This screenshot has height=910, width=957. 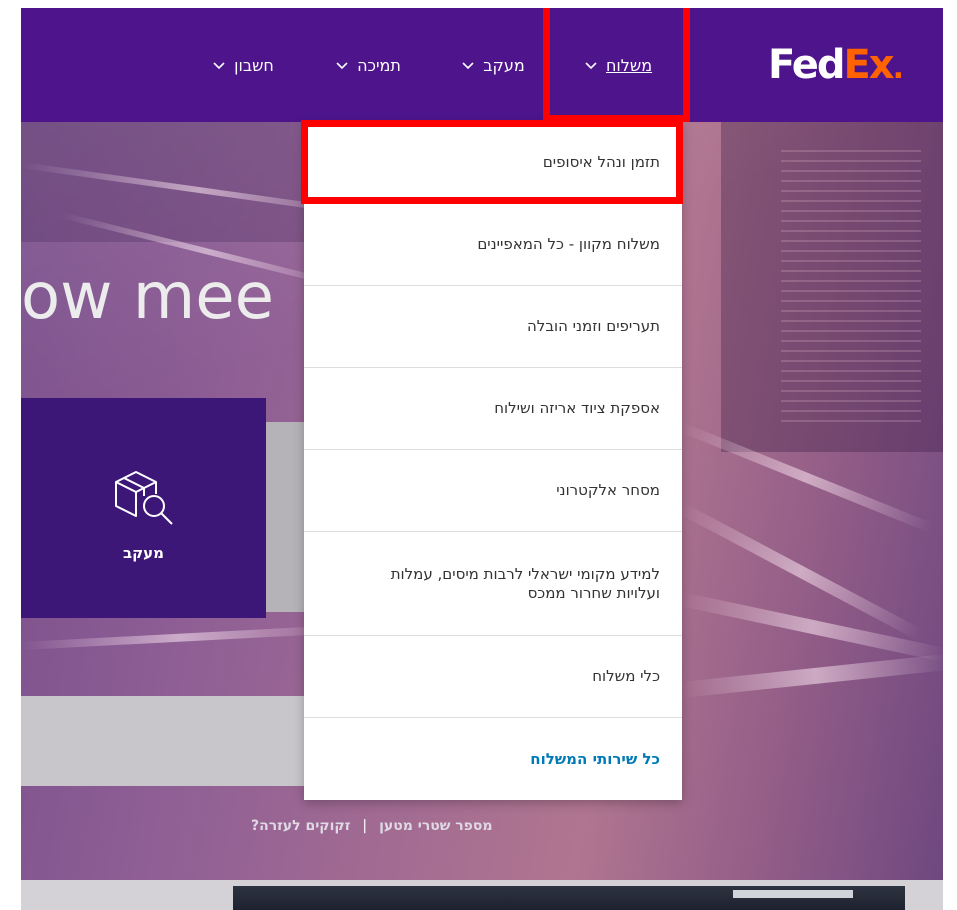 What do you see at coordinates (569, 898) in the screenshot?
I see `next-section-image` at bounding box center [569, 898].